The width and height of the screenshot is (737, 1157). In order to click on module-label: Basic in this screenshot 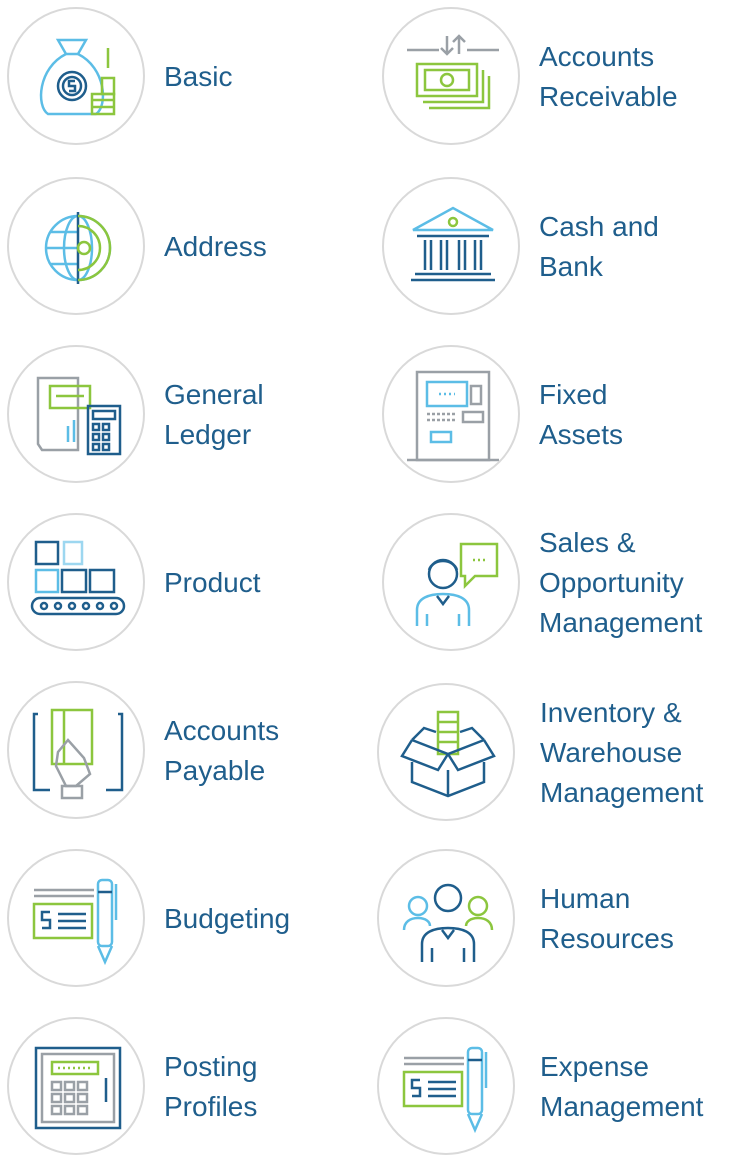, I will do `click(198, 76)`.